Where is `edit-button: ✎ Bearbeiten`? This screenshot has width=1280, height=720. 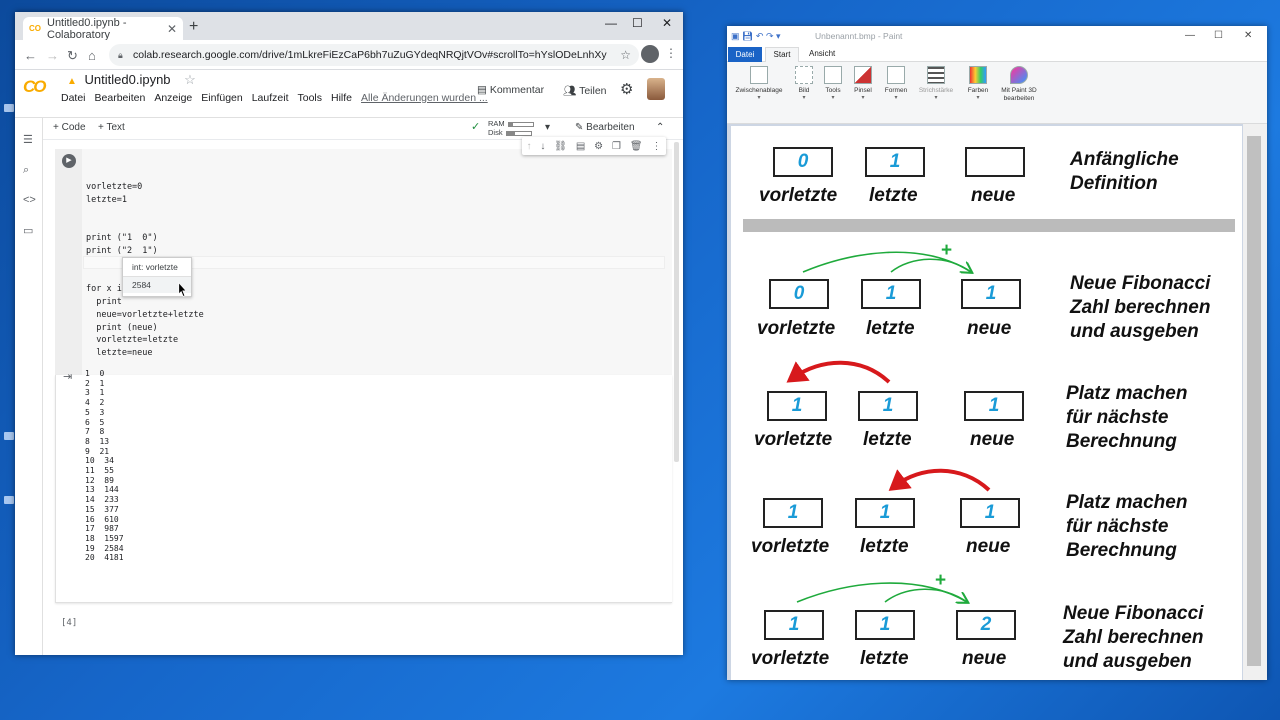 edit-button: ✎ Bearbeiten is located at coordinates (605, 127).